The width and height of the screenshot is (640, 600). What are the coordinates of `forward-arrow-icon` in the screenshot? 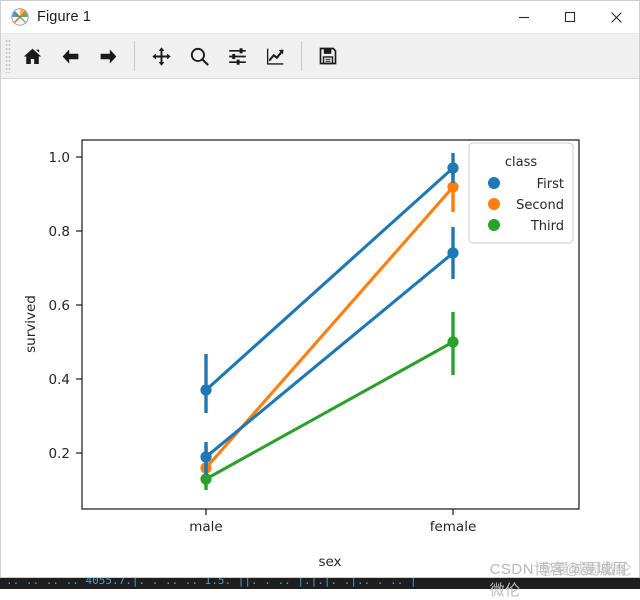 It's located at (108, 56).